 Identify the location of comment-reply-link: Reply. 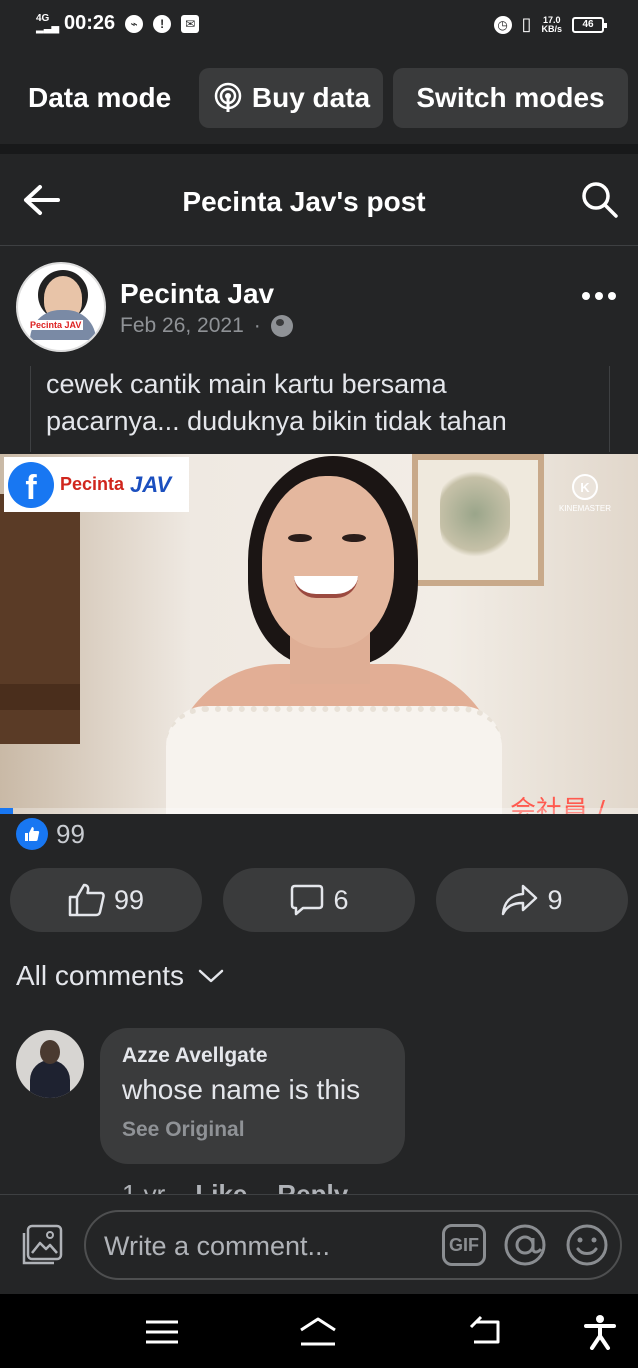
(312, 1184).